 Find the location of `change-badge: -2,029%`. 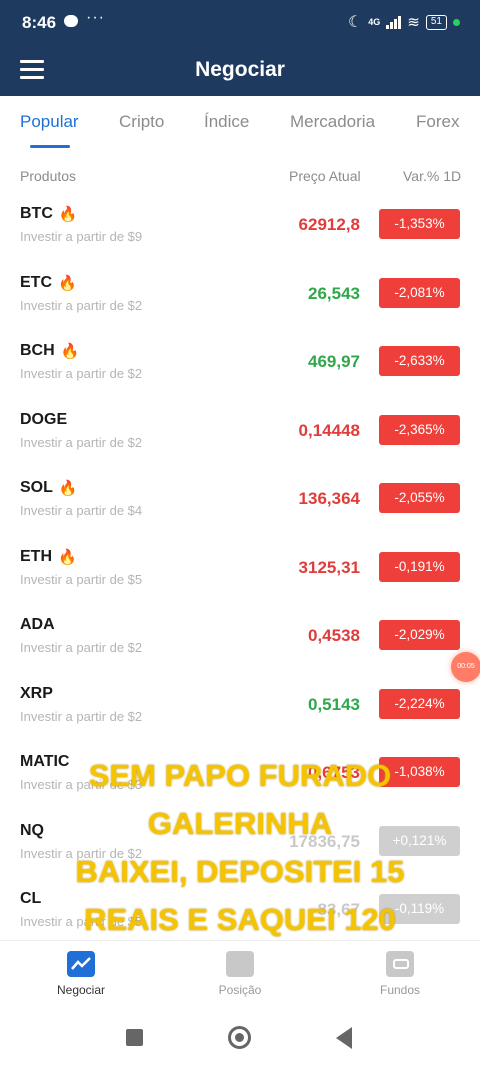

change-badge: -2,029% is located at coordinates (419, 635).